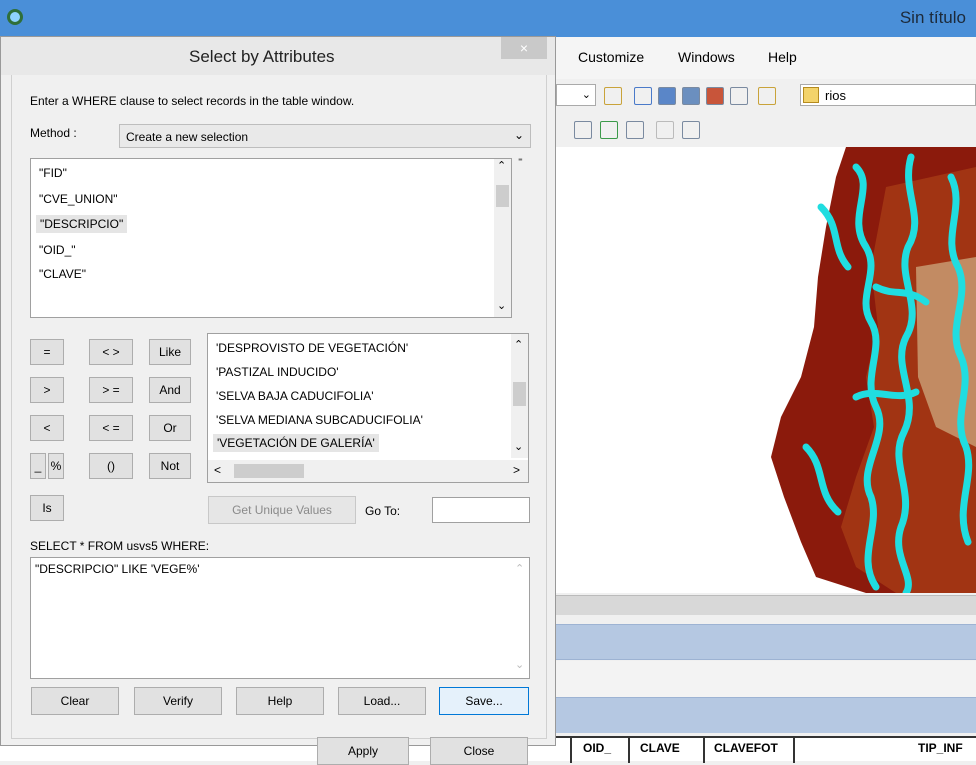 The image size is (976, 765). I want to click on table-window-body, so click(766, 679).